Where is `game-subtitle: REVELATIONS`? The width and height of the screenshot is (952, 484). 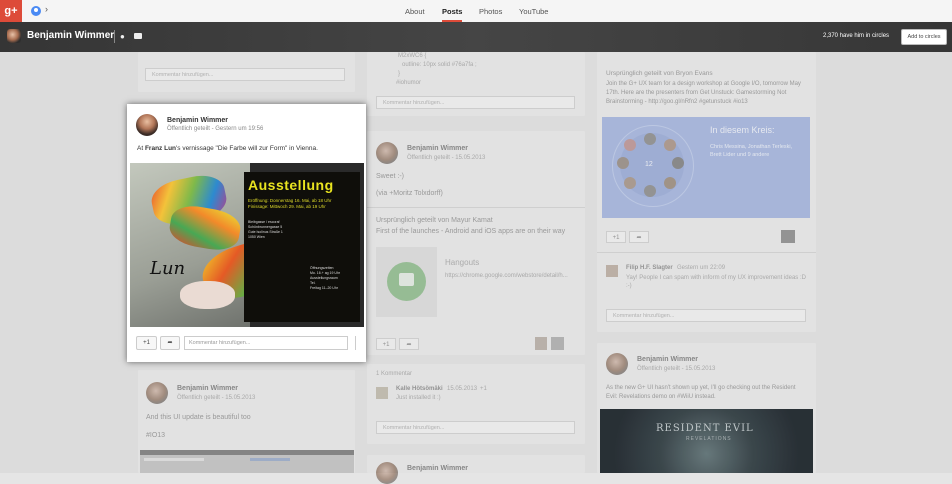 game-subtitle: REVELATIONS is located at coordinates (709, 439).